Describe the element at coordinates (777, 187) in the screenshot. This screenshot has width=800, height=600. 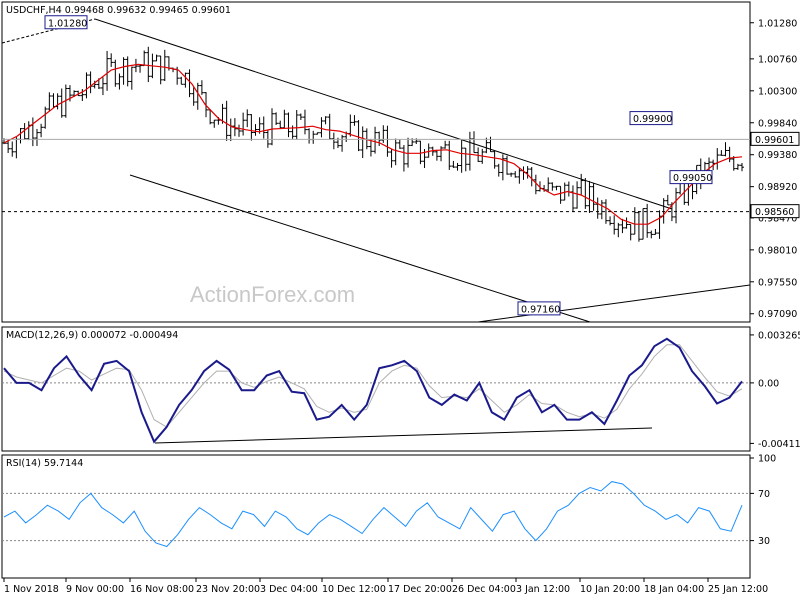
I see `price-tick-label: 0.98920` at that location.